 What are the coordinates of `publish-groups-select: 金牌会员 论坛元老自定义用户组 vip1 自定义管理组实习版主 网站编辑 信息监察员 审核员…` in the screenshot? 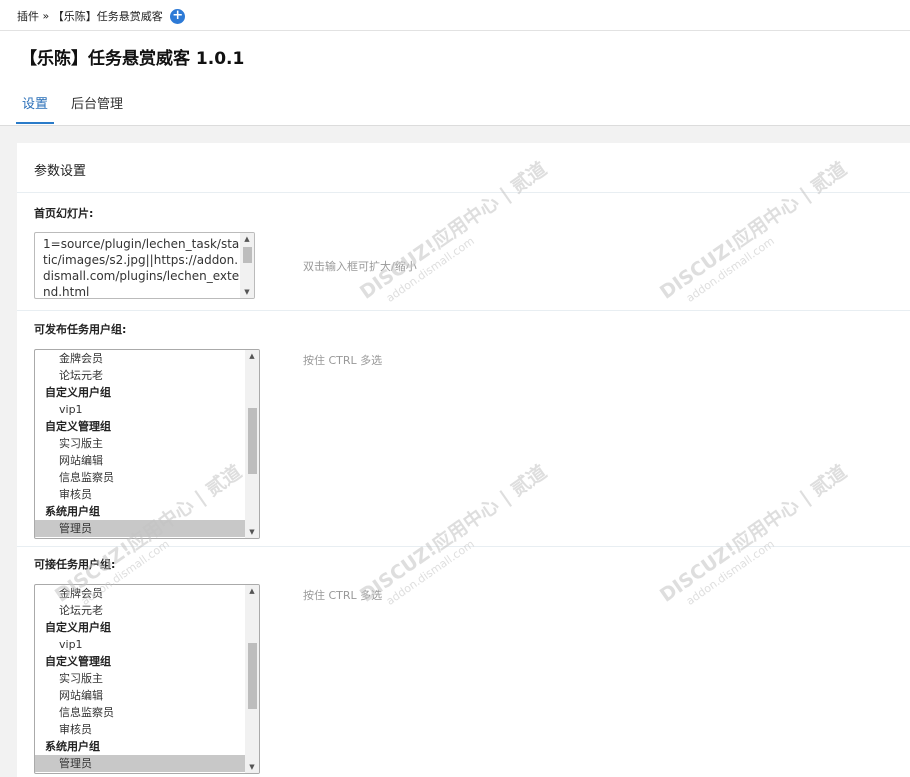 It's located at (147, 444).